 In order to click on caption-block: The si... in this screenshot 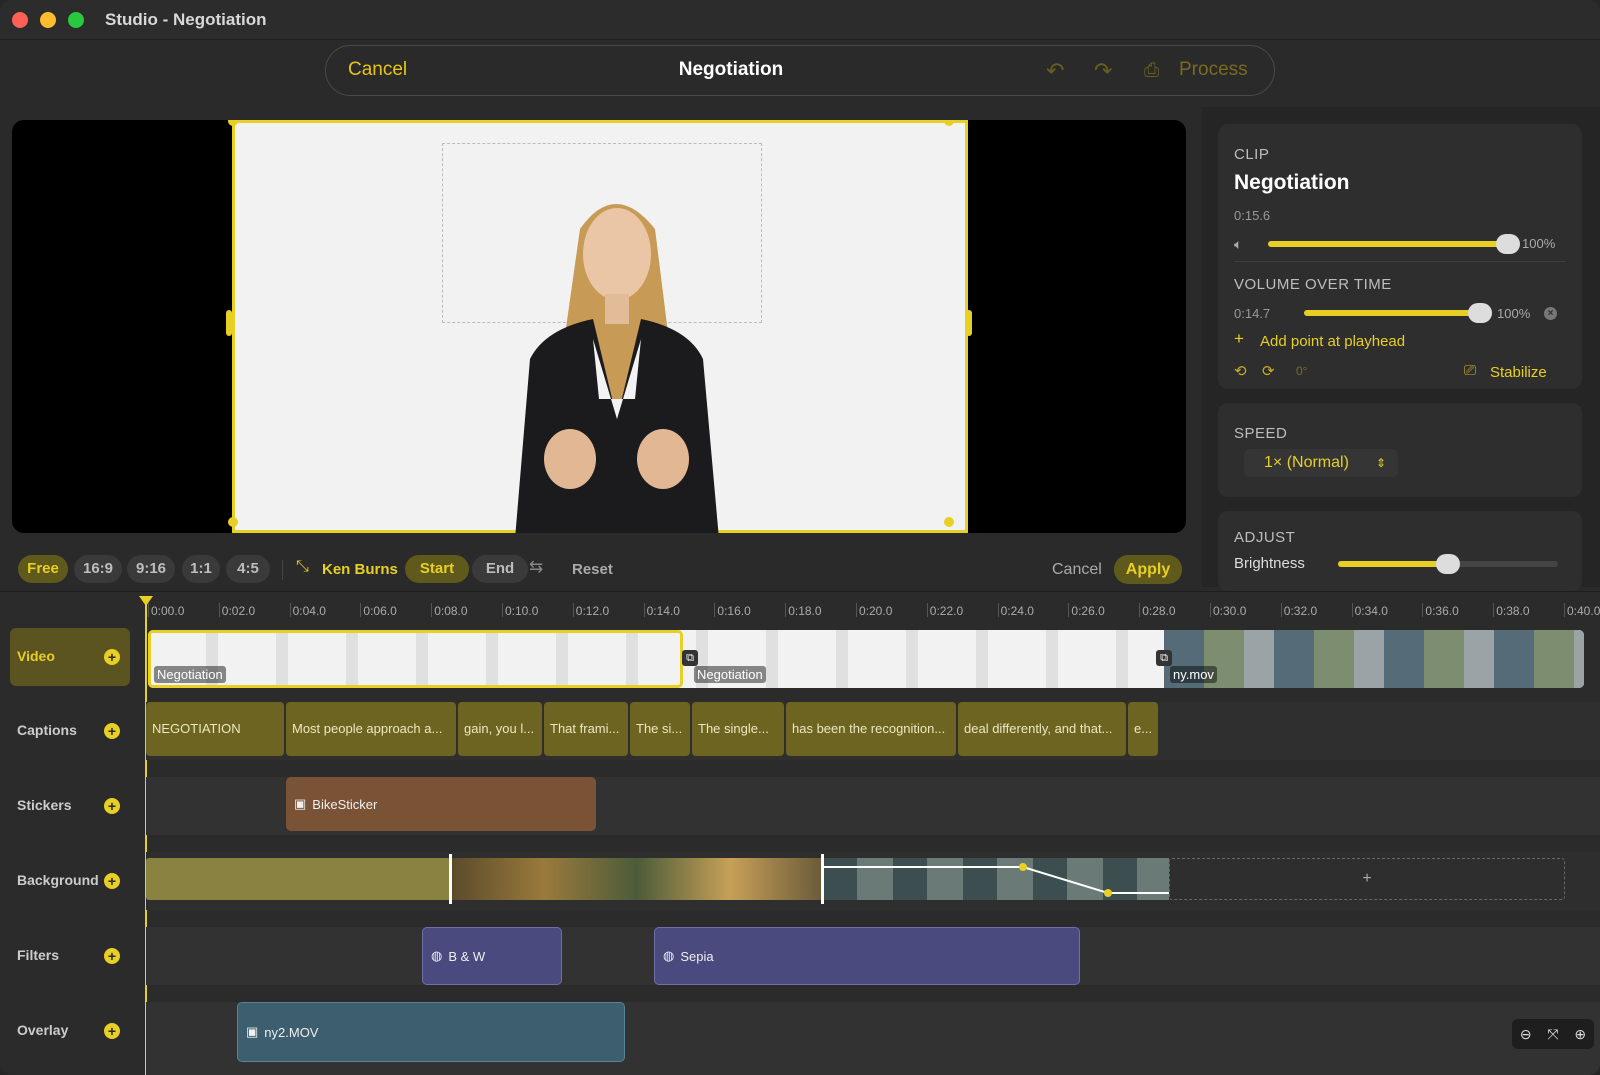, I will do `click(660, 729)`.